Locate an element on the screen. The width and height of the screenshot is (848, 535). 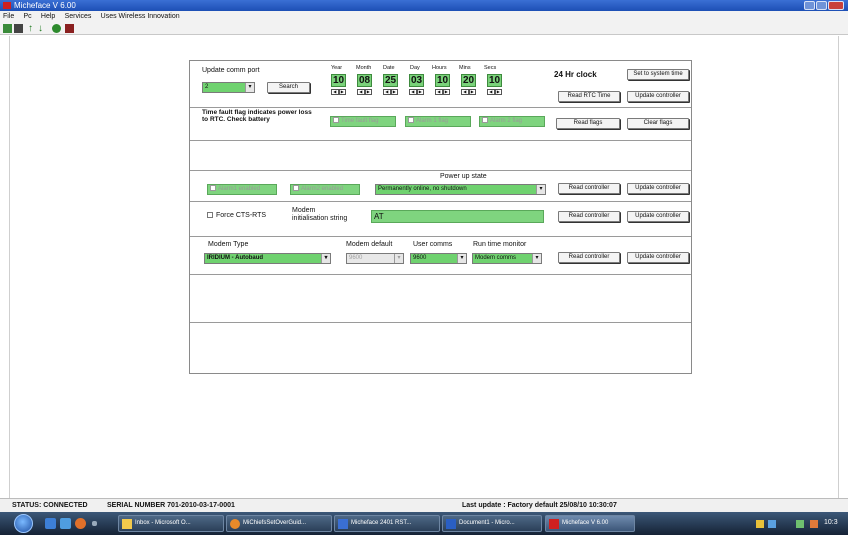
upload-icon: ↑ is located at coordinates (32, 29).